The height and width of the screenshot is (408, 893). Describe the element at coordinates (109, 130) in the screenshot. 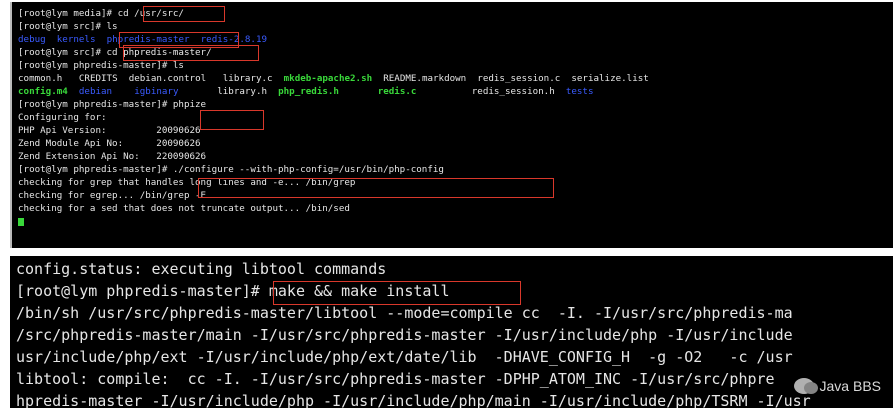

I see `terminal-line: PHP Api Version: 20090626` at that location.